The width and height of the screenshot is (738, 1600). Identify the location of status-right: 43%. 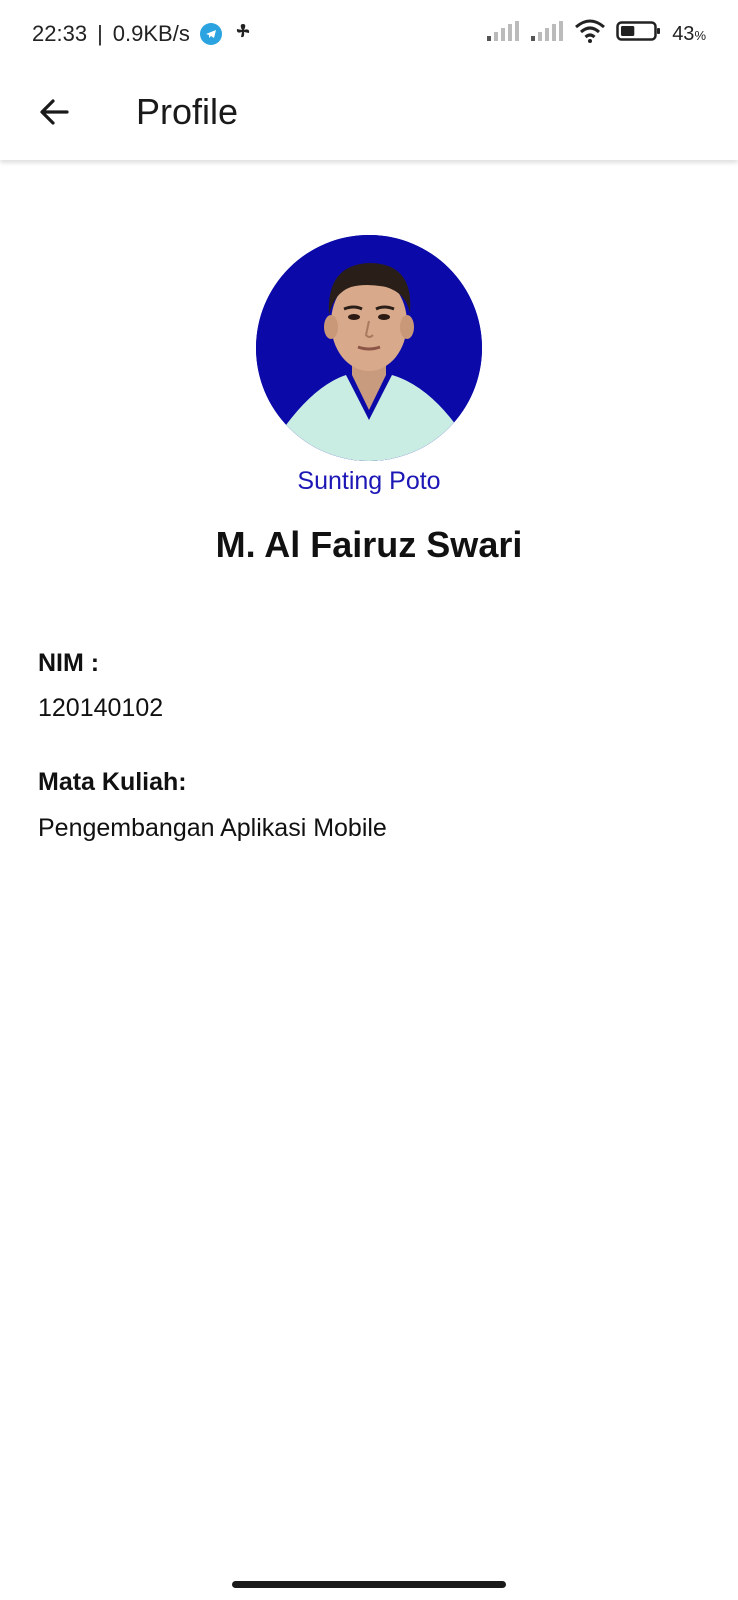
(596, 34).